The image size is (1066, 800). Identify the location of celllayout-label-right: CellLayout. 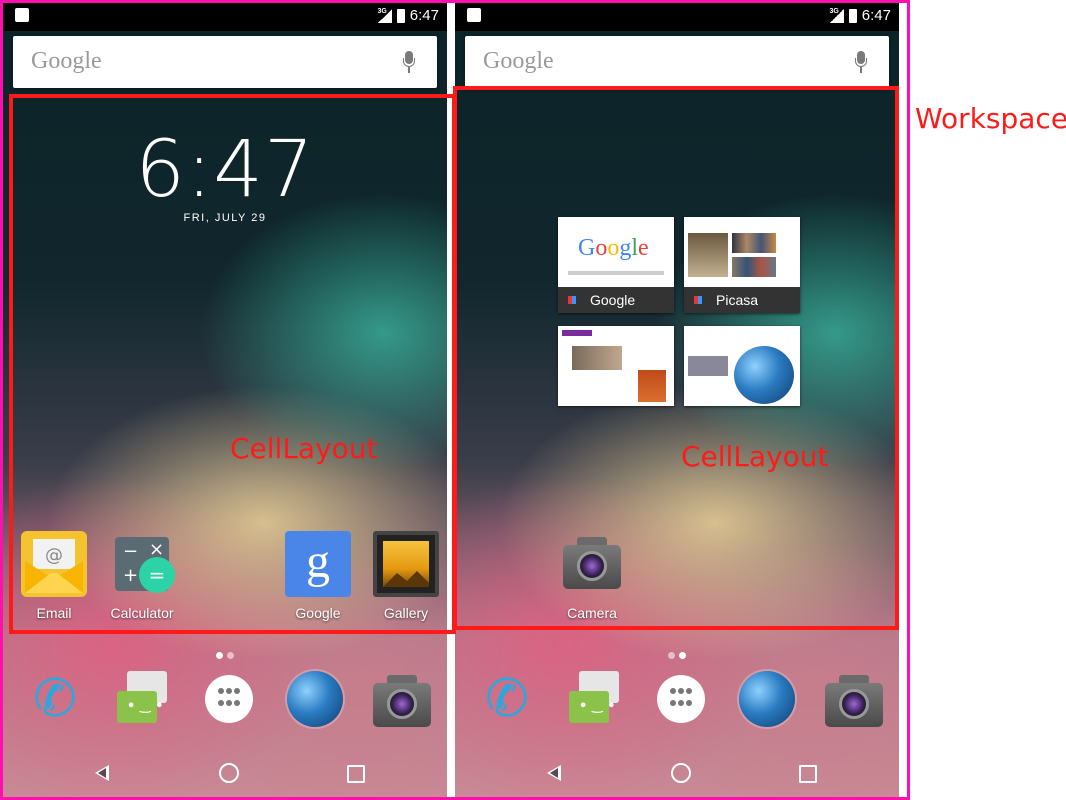
(755, 456).